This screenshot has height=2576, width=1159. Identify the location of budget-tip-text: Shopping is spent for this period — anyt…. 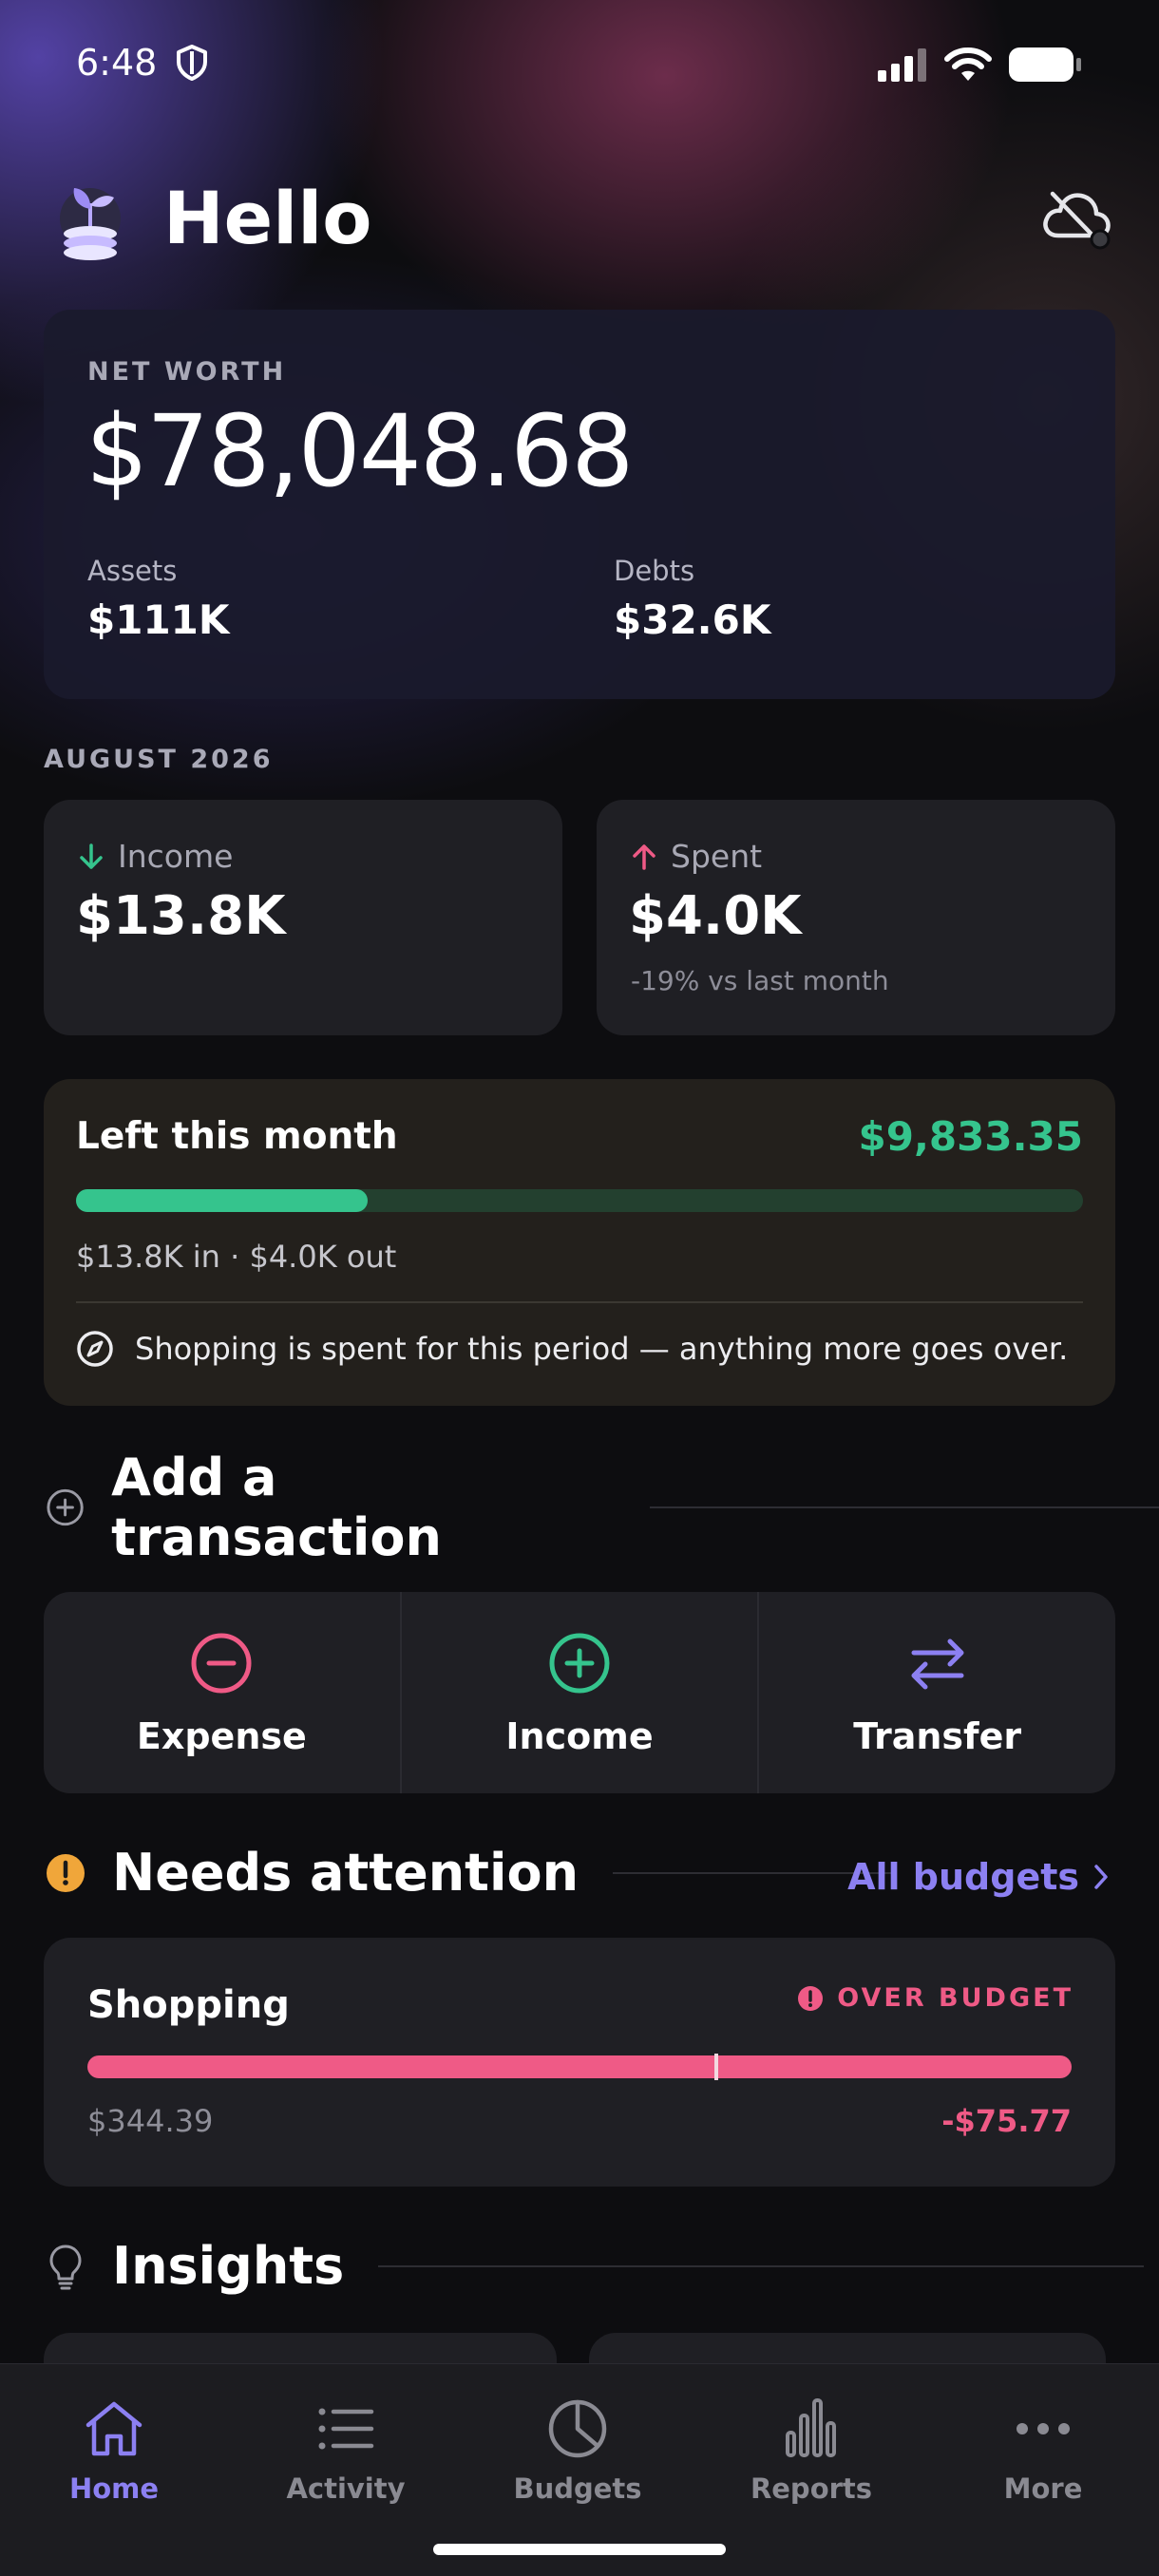
(602, 1349).